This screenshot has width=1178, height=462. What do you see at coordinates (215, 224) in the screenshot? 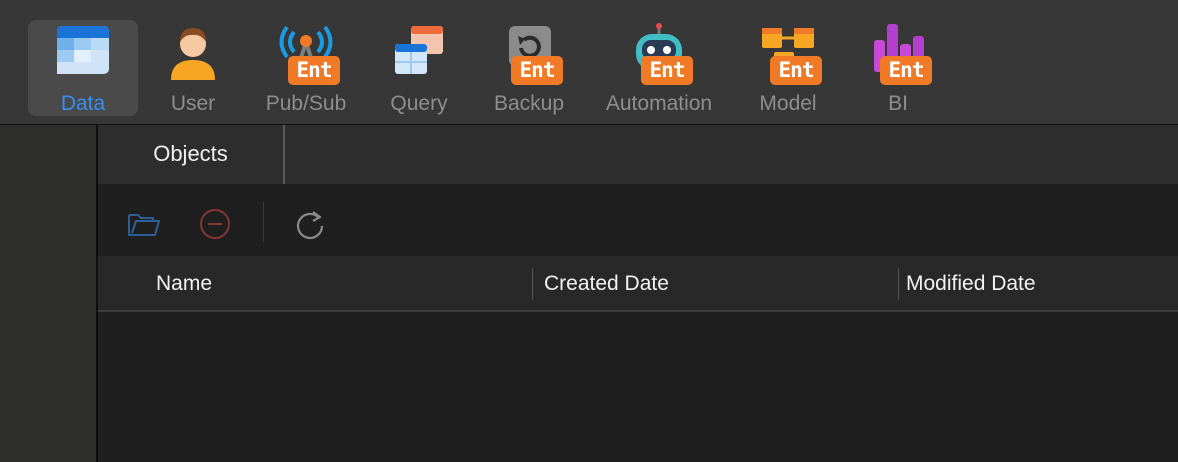
I see `remove-circle-icon` at bounding box center [215, 224].